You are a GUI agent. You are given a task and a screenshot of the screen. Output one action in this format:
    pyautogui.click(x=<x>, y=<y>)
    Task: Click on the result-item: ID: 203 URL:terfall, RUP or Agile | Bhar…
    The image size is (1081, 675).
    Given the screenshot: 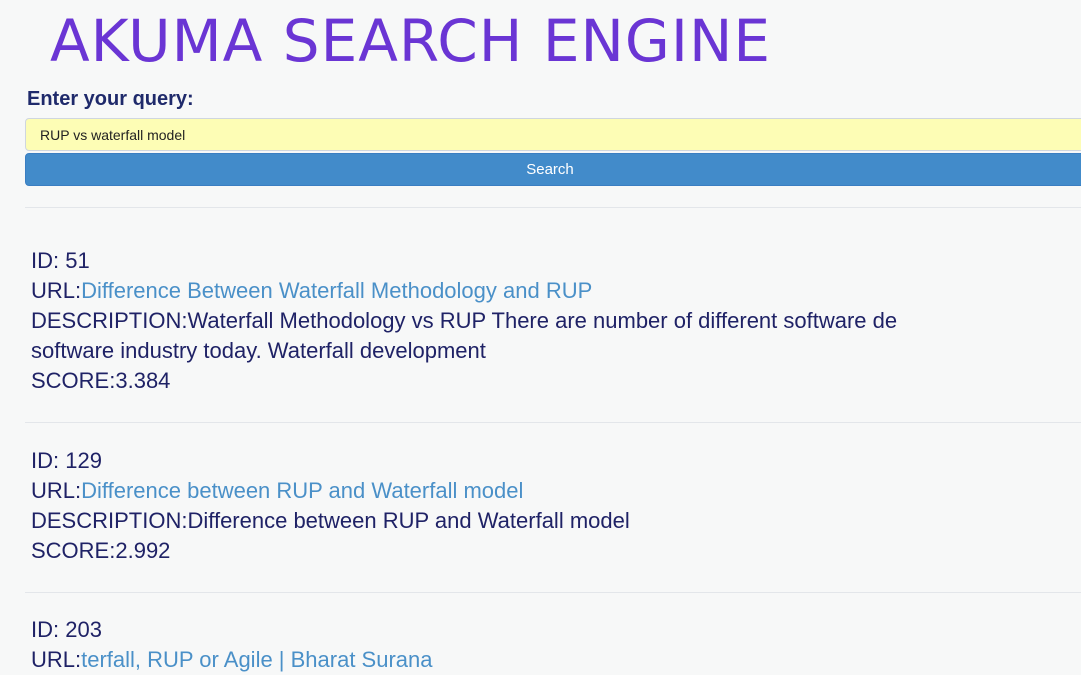 What is the action you would take?
    pyautogui.click(x=556, y=645)
    